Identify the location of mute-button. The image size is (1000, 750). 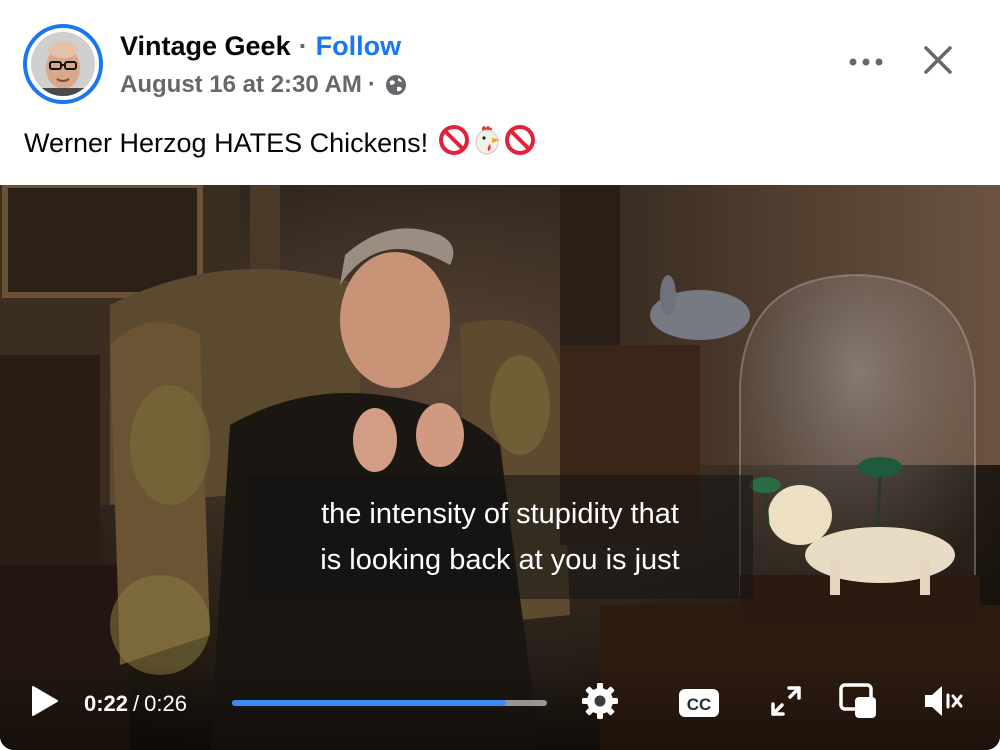
(944, 703).